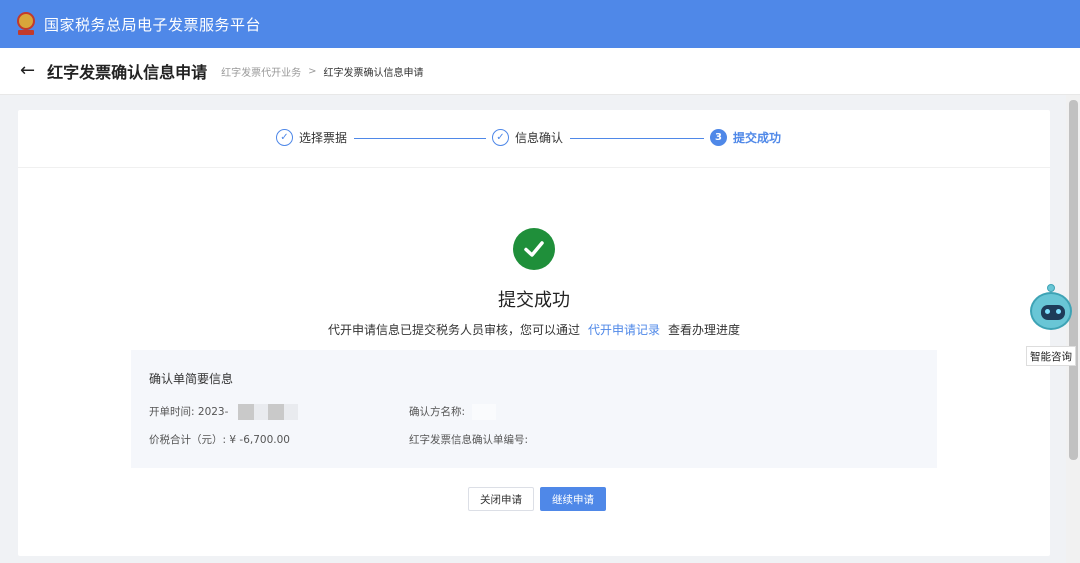 The height and width of the screenshot is (563, 1080). I want to click on total-value: ¥ -6,700.00, so click(259, 440).